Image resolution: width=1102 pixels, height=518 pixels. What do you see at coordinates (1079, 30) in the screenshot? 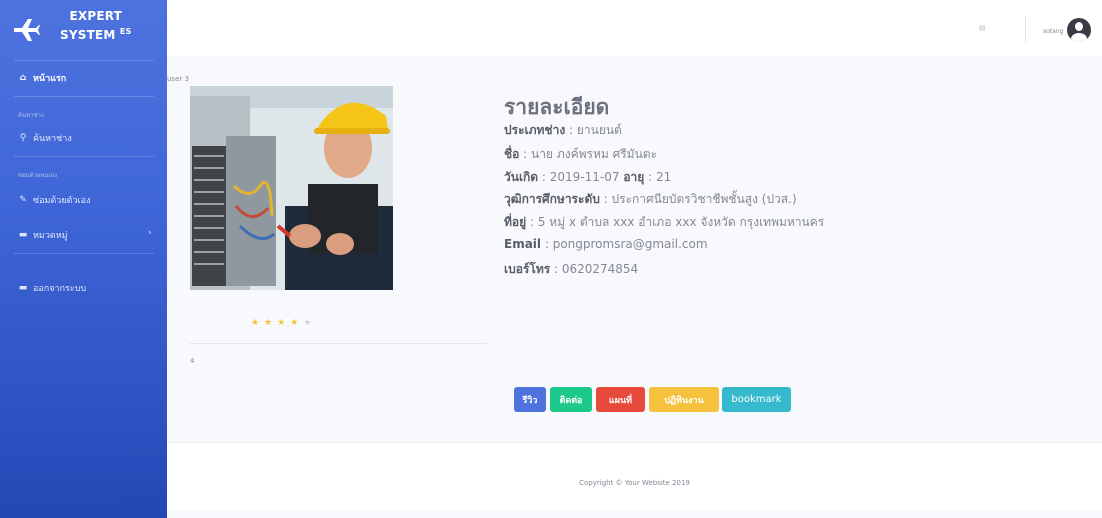
I see `avatar` at bounding box center [1079, 30].